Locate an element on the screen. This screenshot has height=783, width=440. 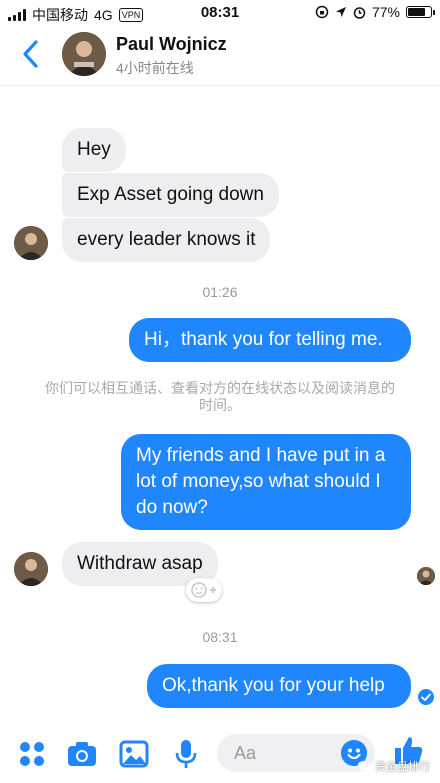
image-icon is located at coordinates (134, 754).